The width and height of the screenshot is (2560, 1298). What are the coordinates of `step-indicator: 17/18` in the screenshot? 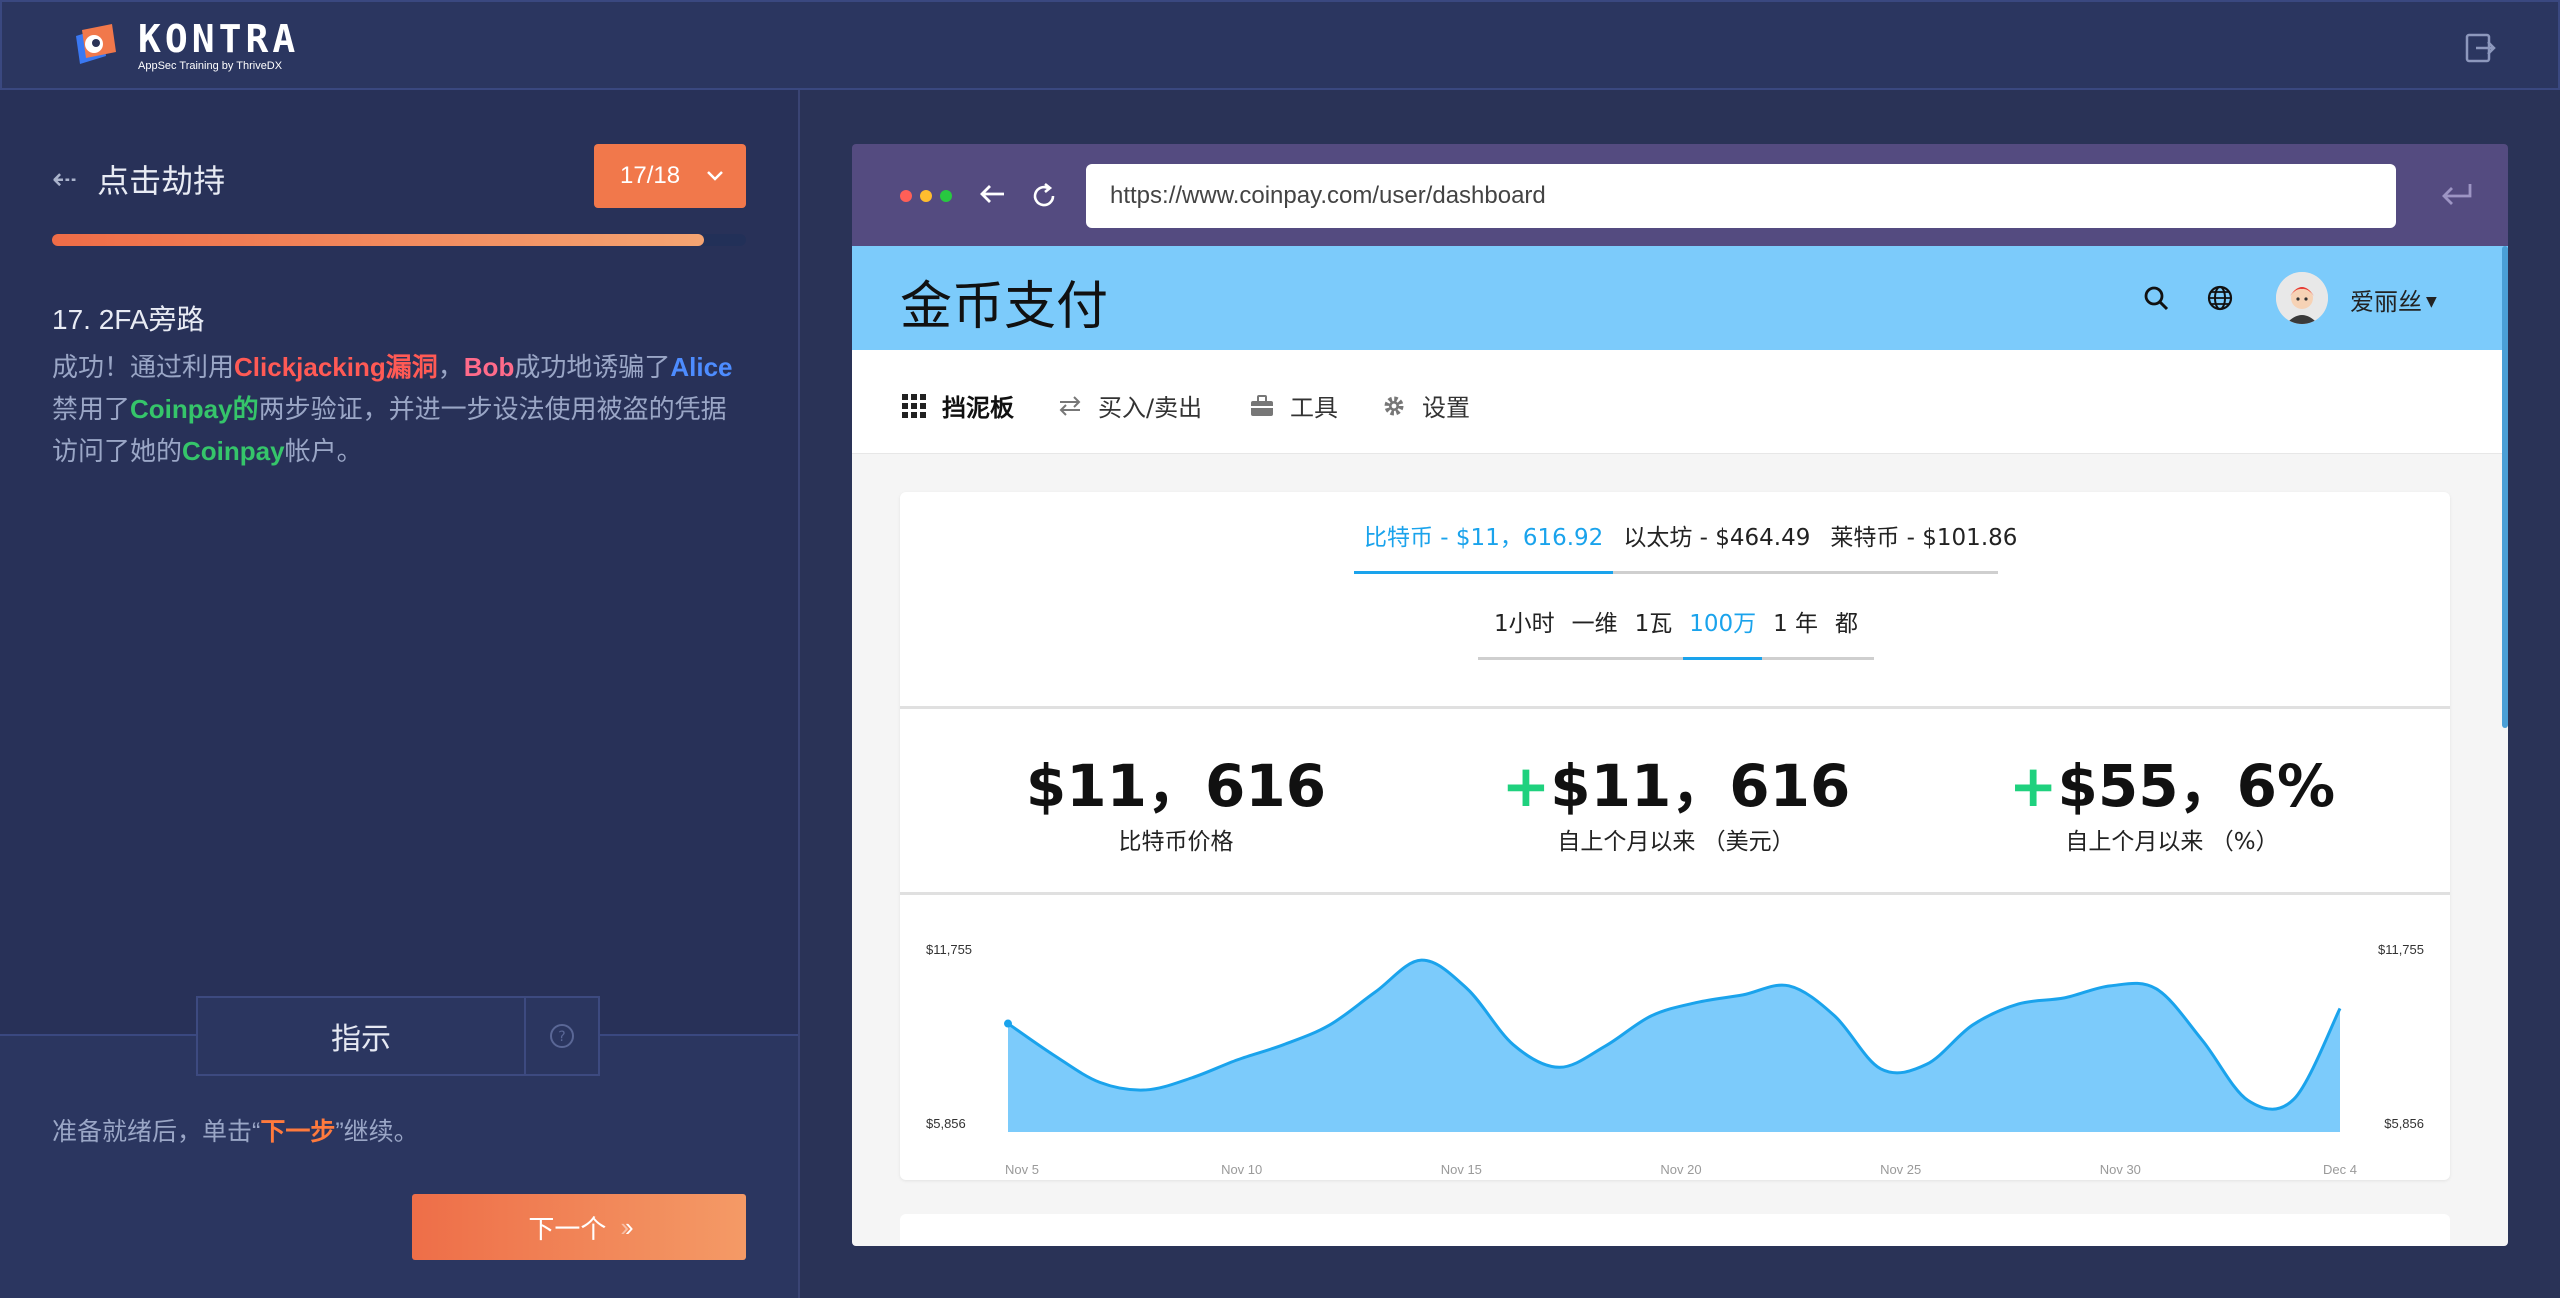 It's located at (650, 175).